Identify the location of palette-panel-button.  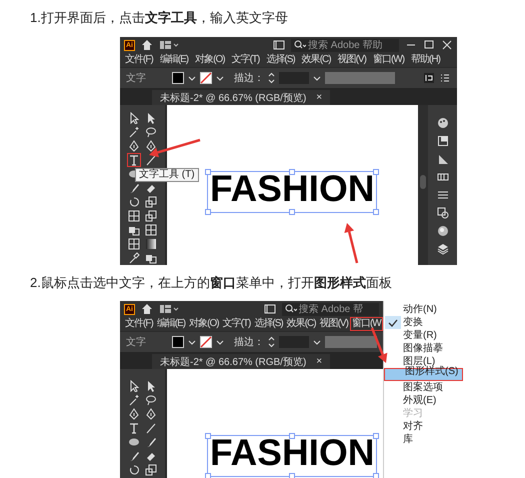
(442, 123).